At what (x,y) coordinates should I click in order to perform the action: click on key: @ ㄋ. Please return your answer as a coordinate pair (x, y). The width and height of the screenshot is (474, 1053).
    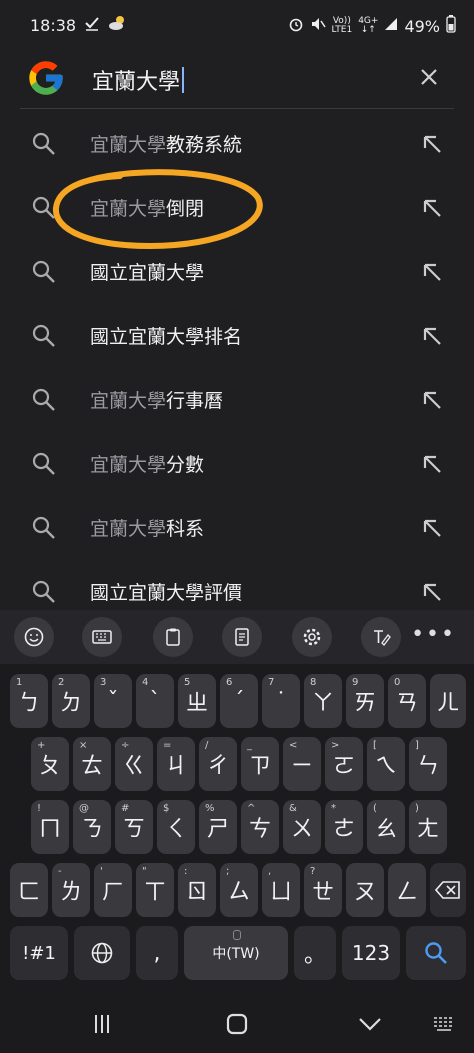
    Looking at the image, I should click on (92, 827).